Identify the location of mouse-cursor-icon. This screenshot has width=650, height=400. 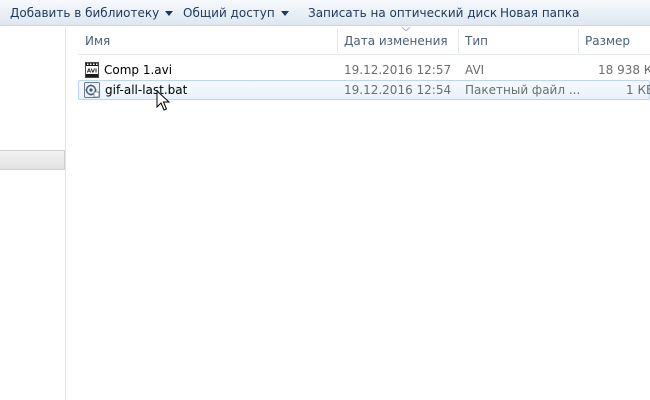
(163, 100).